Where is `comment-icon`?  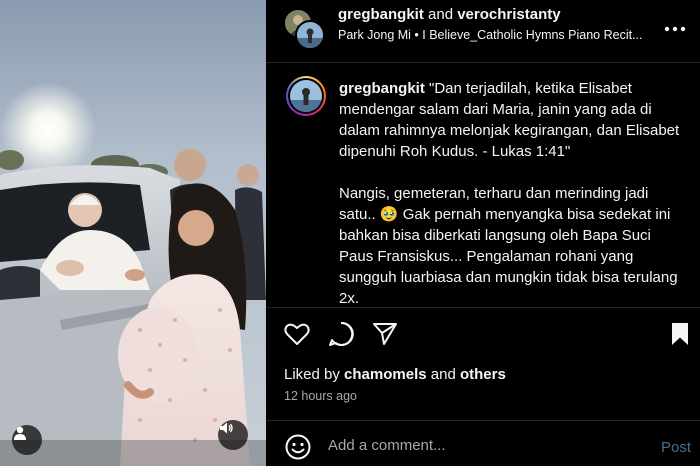 comment-icon is located at coordinates (341, 333).